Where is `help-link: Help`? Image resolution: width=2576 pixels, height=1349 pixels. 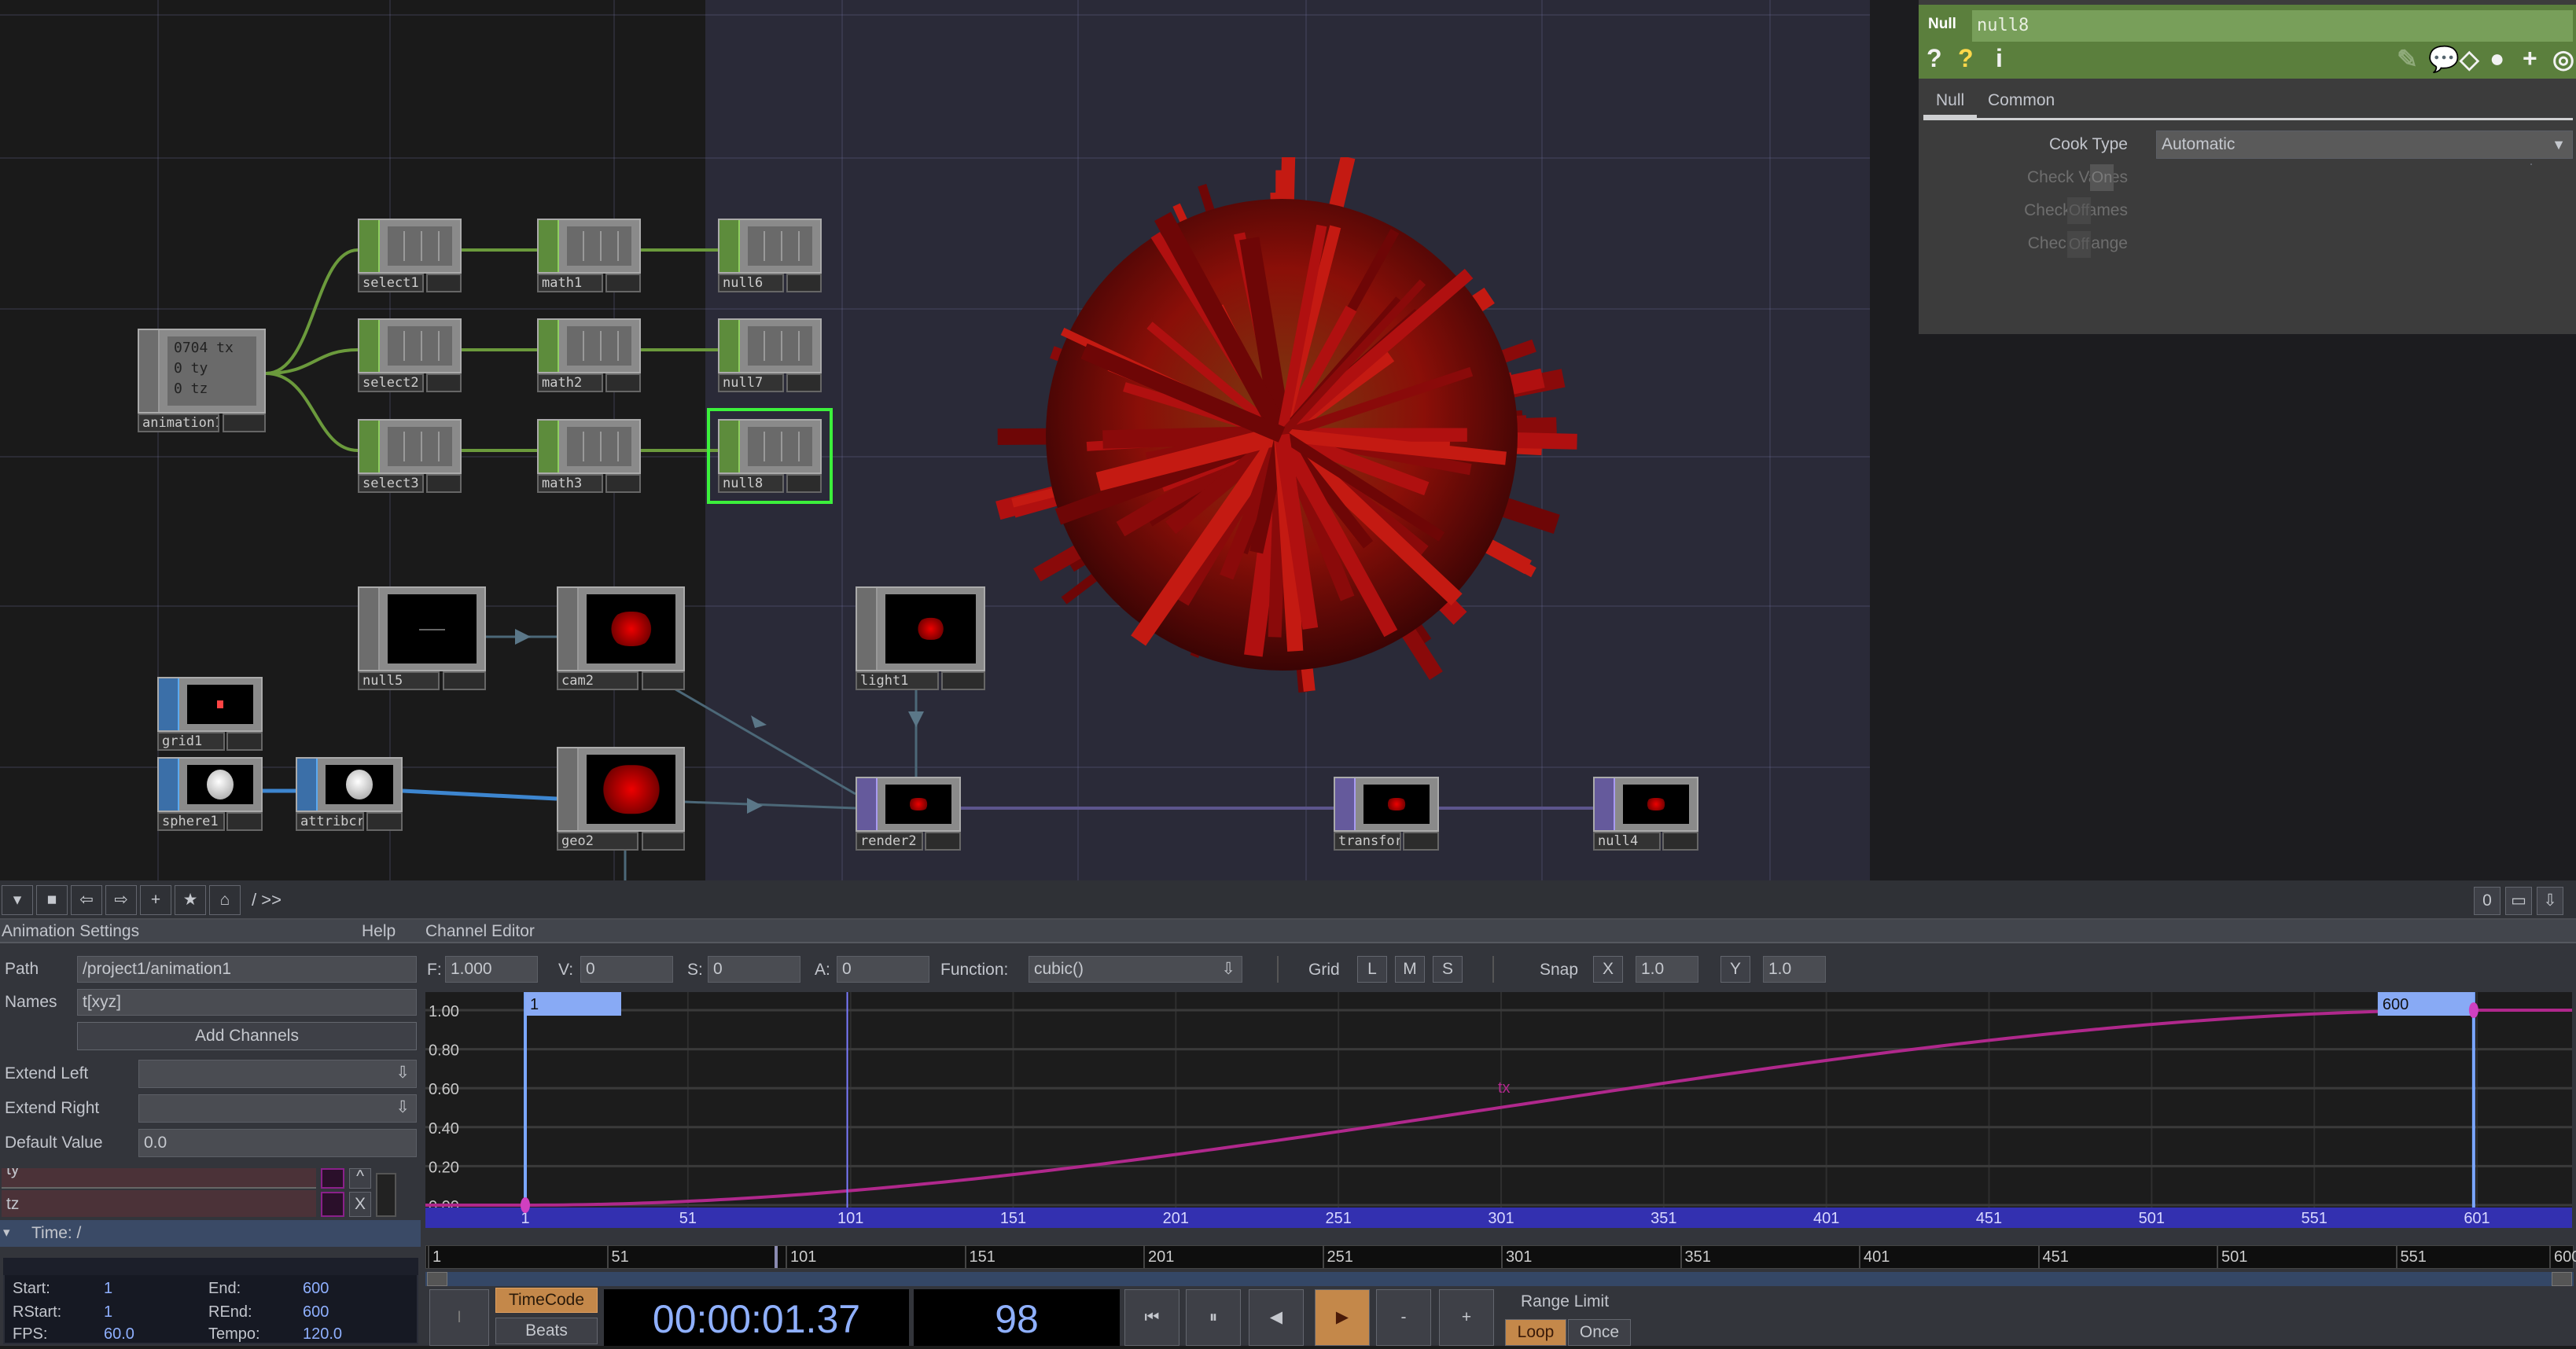 help-link: Help is located at coordinates (379, 932).